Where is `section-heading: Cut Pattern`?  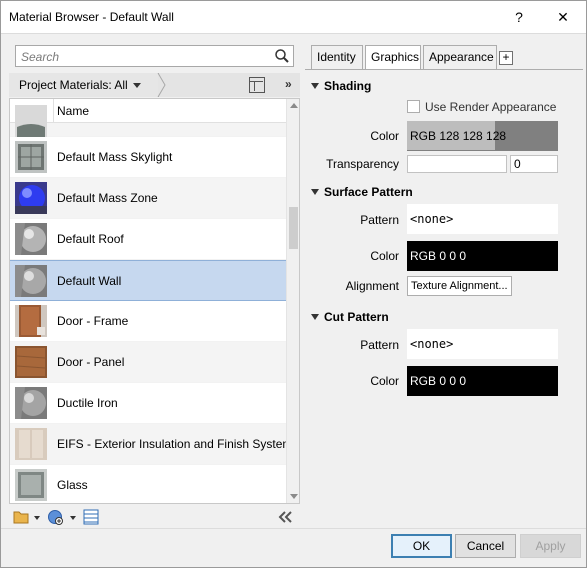
section-heading: Cut Pattern is located at coordinates (356, 317).